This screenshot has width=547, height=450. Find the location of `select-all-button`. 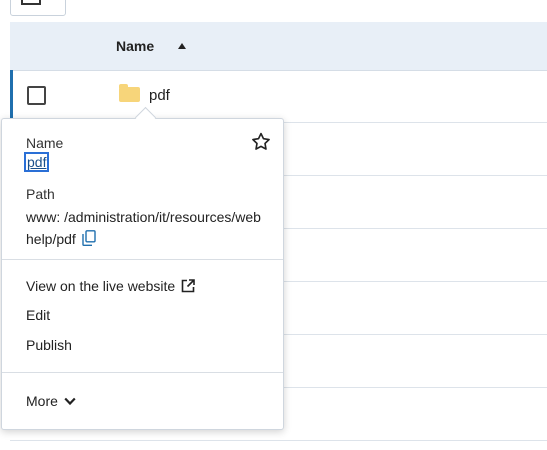

select-all-button is located at coordinates (38, 8).